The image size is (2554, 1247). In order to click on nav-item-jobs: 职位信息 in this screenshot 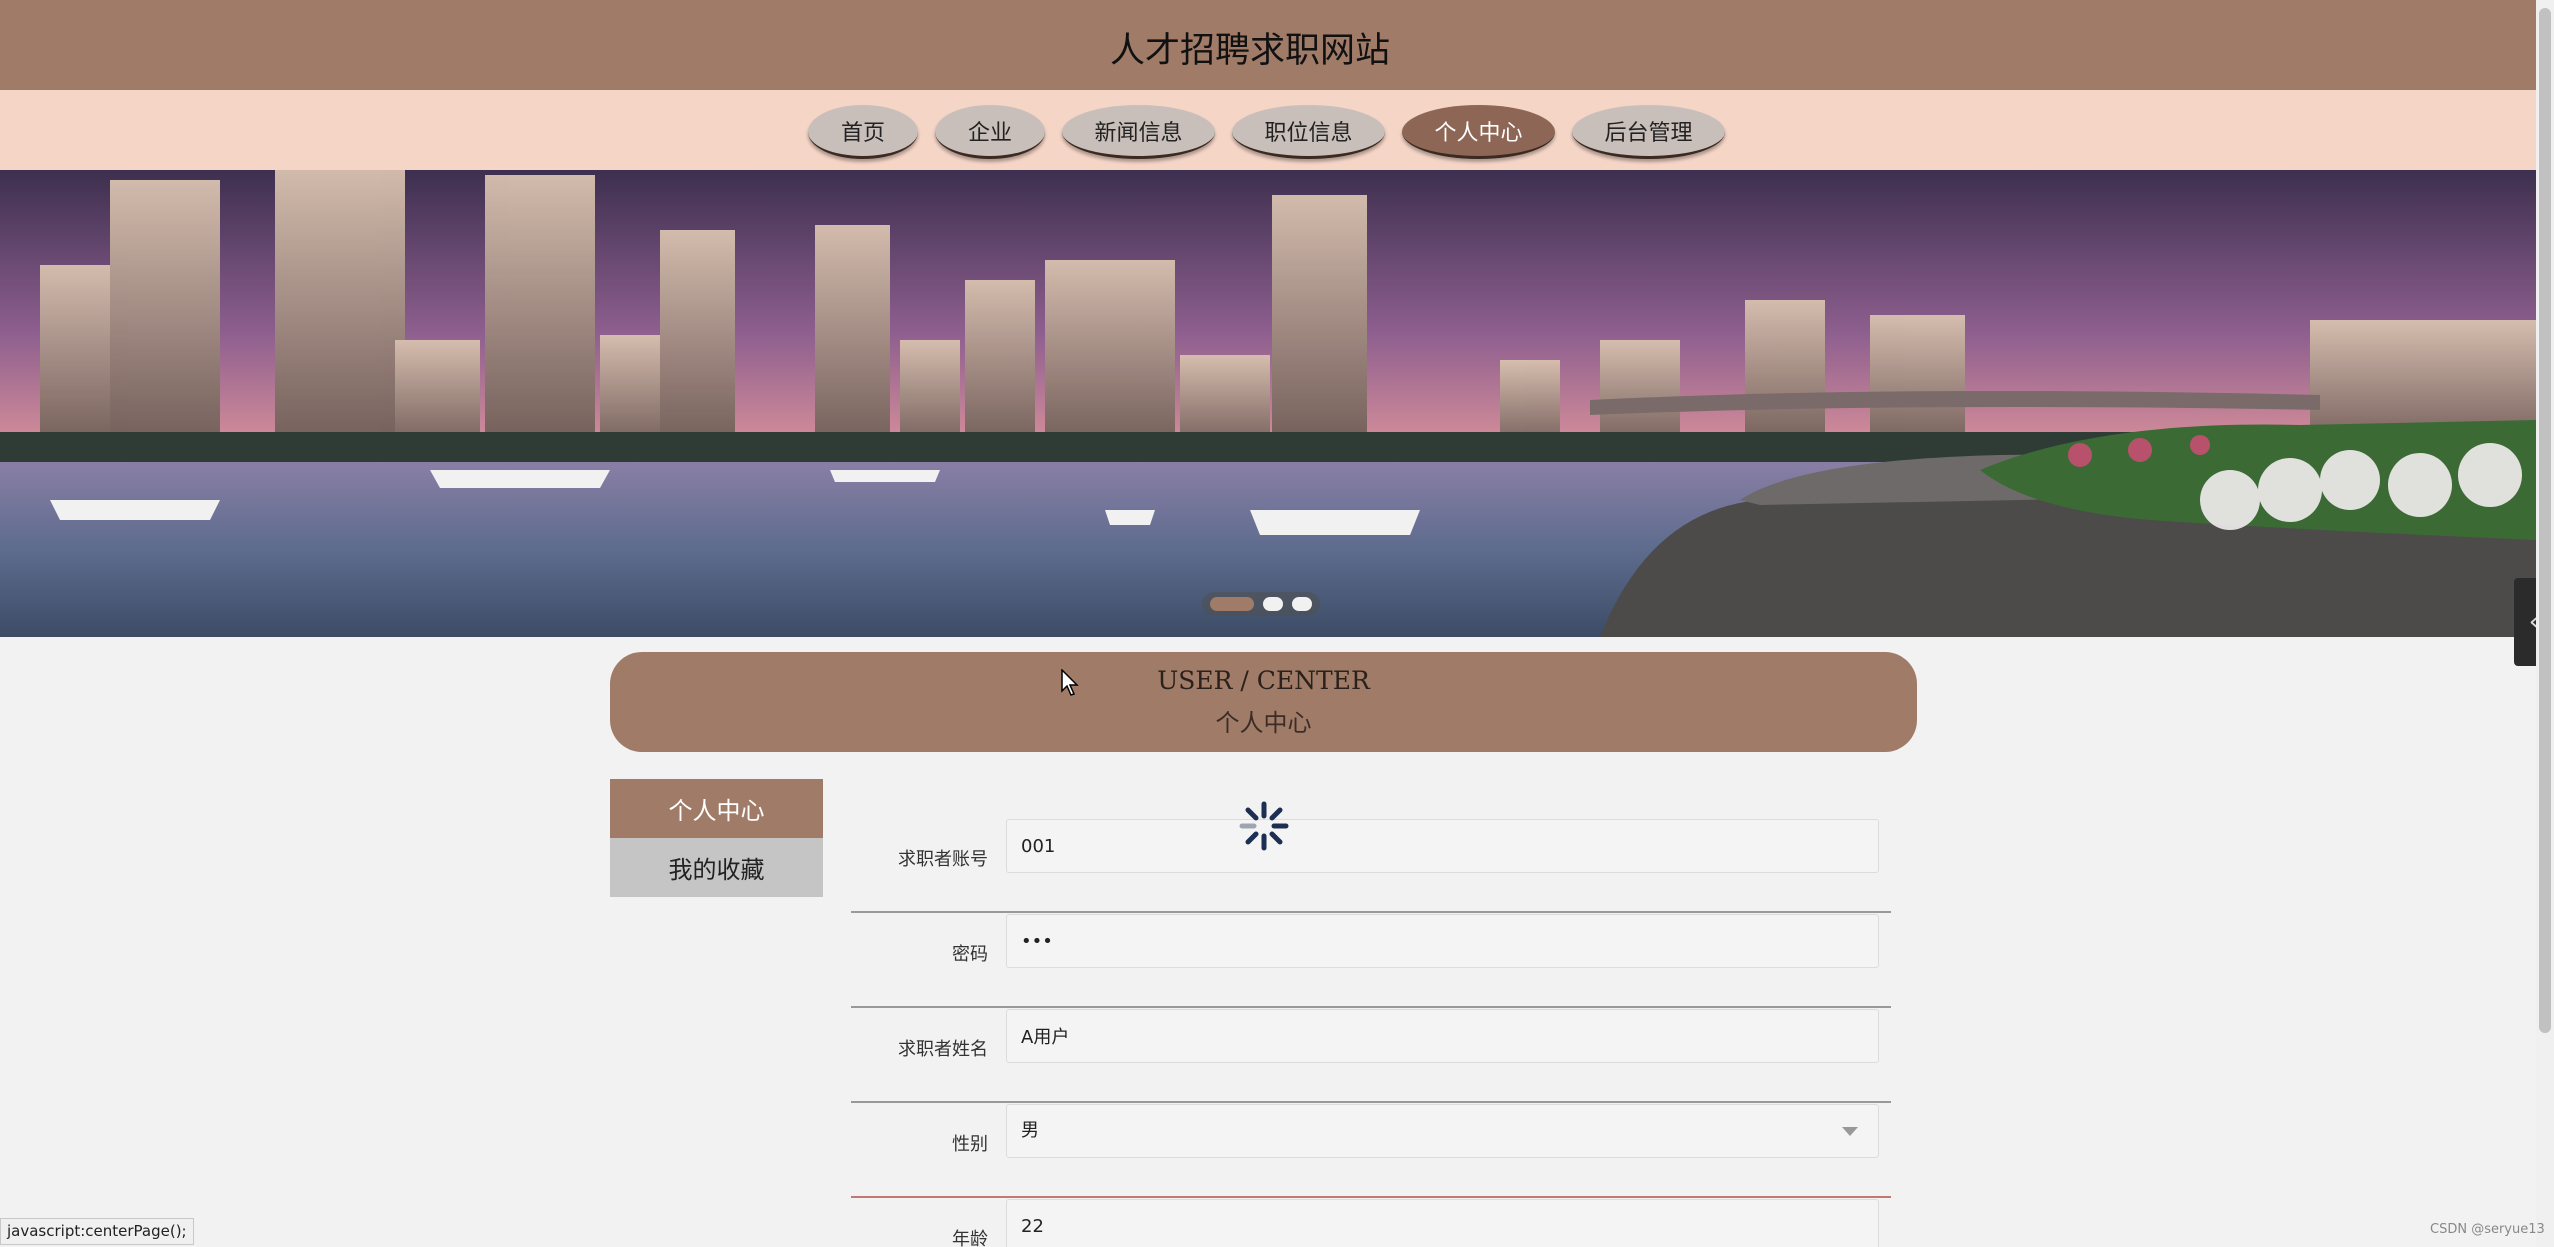, I will do `click(1308, 132)`.